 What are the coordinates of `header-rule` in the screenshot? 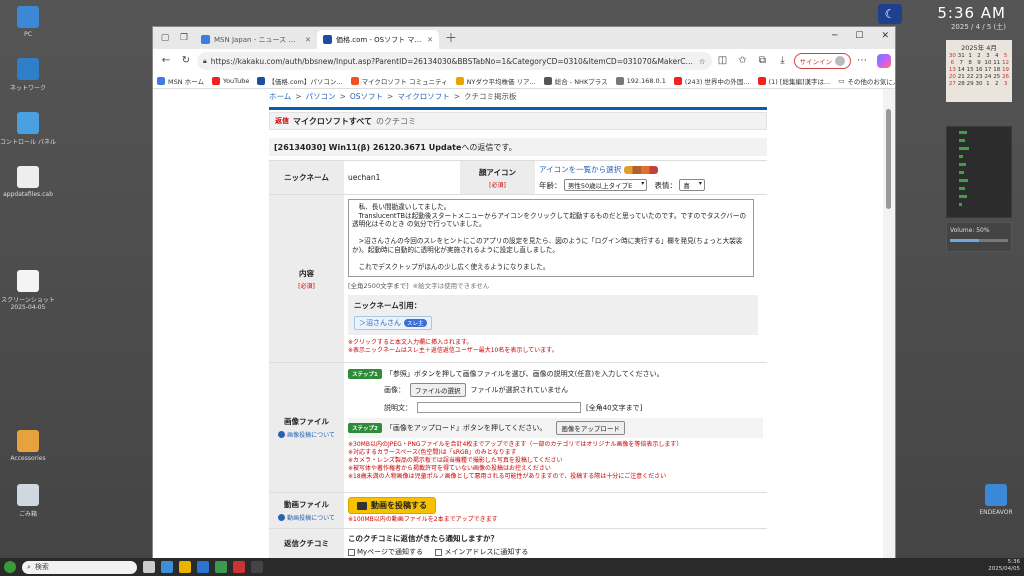 It's located at (518, 108).